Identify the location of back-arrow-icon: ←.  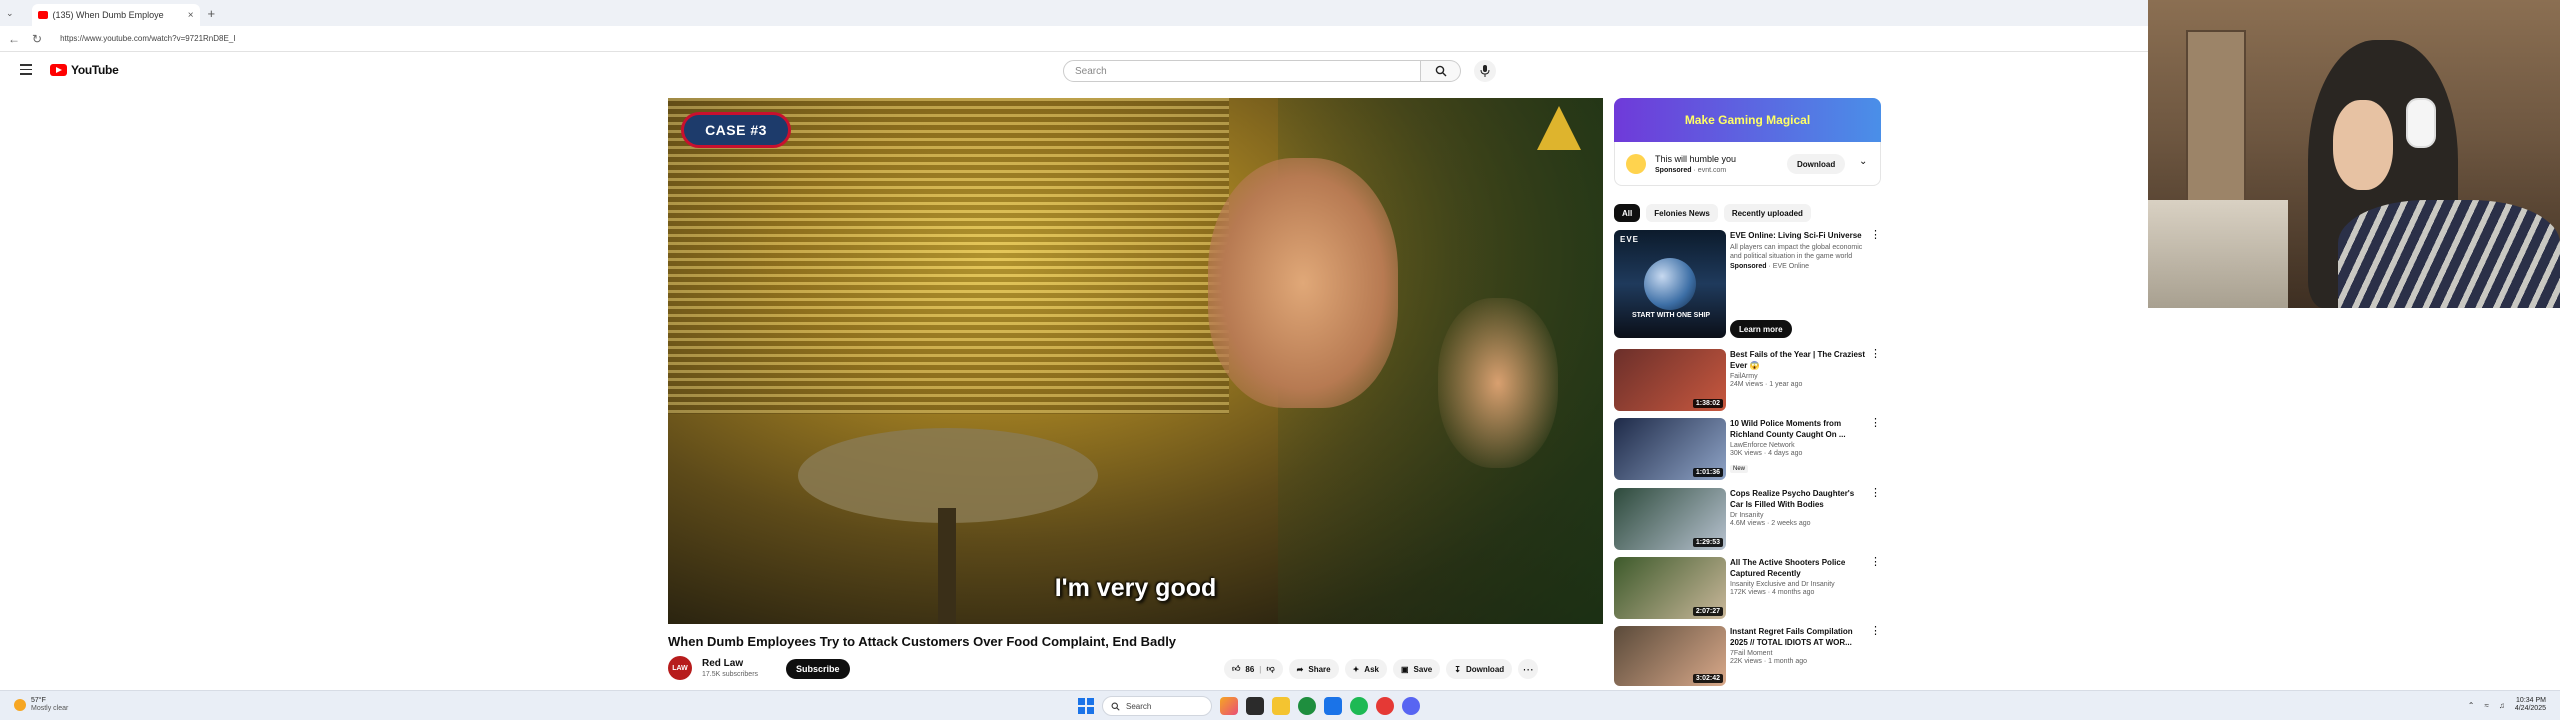
(14, 39).